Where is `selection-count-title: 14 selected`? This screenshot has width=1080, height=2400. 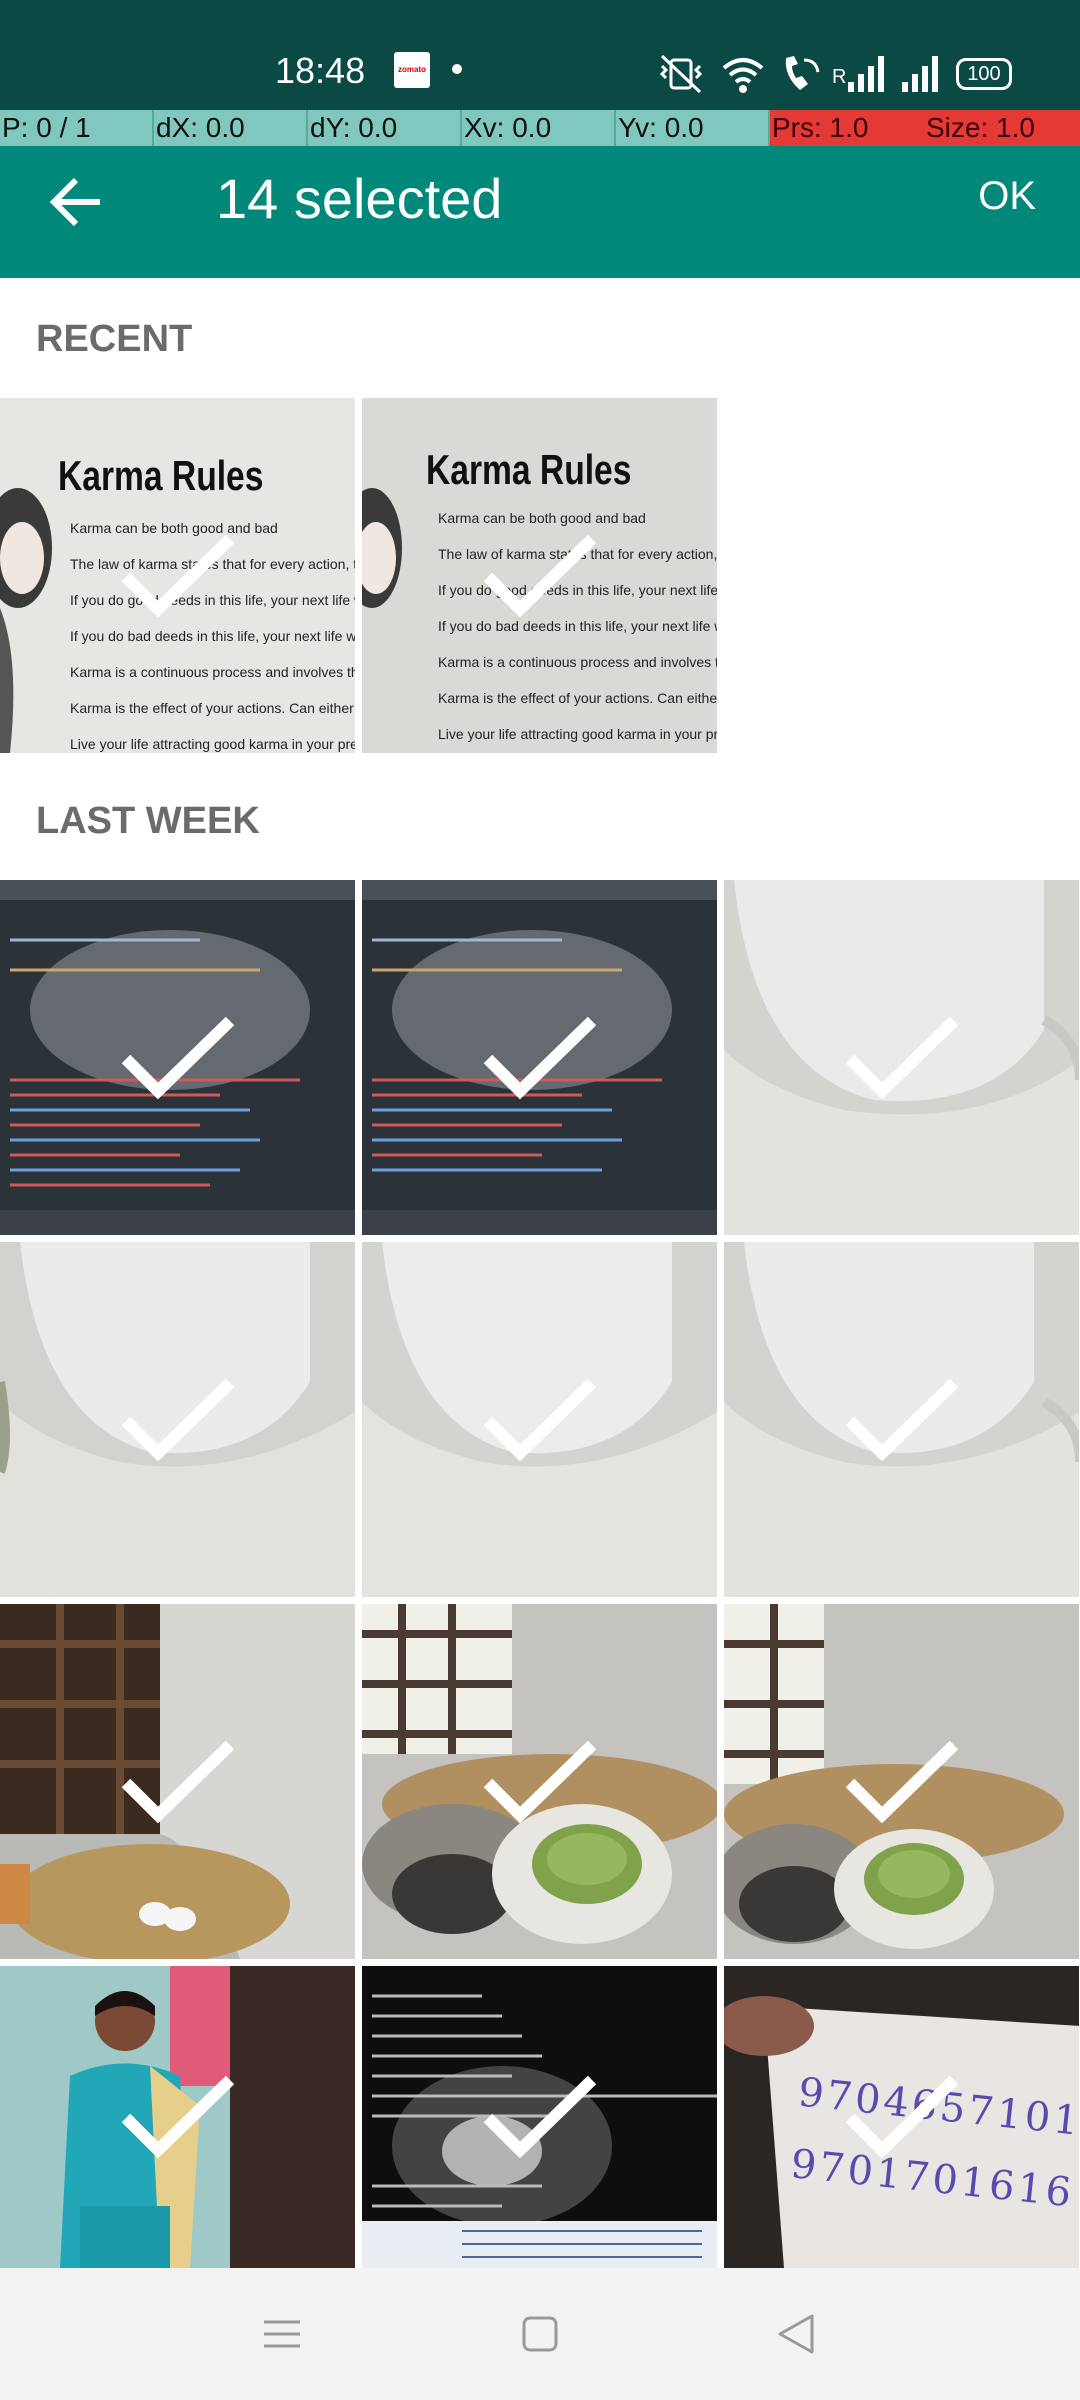 selection-count-title: 14 selected is located at coordinates (359, 198).